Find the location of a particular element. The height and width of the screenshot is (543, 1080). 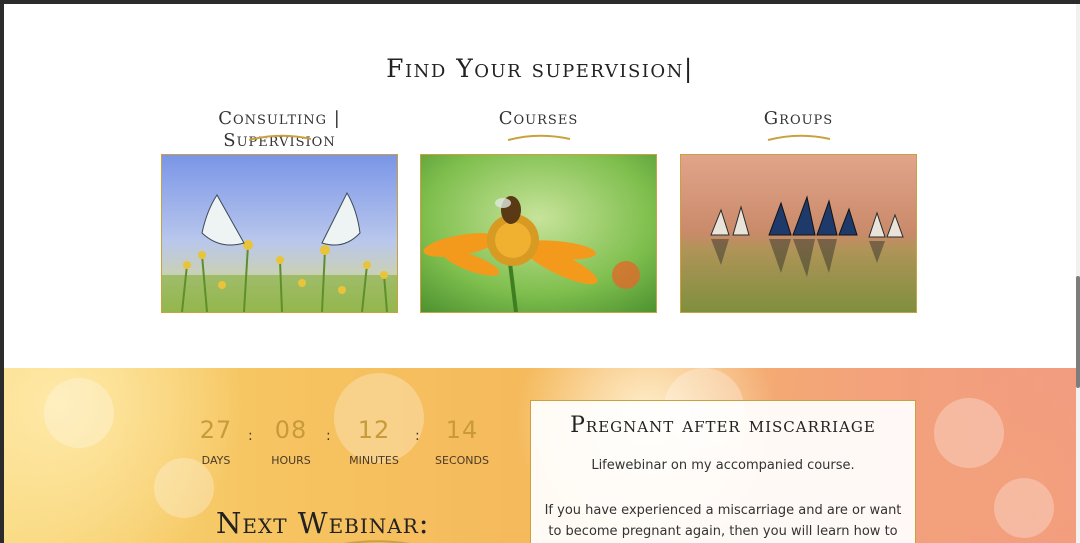

scrollbar-thumb is located at coordinates (1078, 332).